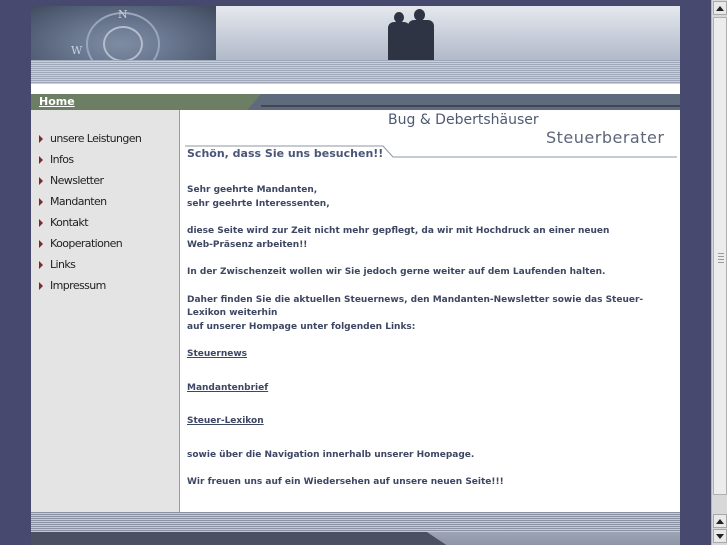 The height and width of the screenshot is (545, 727). Describe the element at coordinates (470, 106) in the screenshot. I see `nav-divider-line` at that location.